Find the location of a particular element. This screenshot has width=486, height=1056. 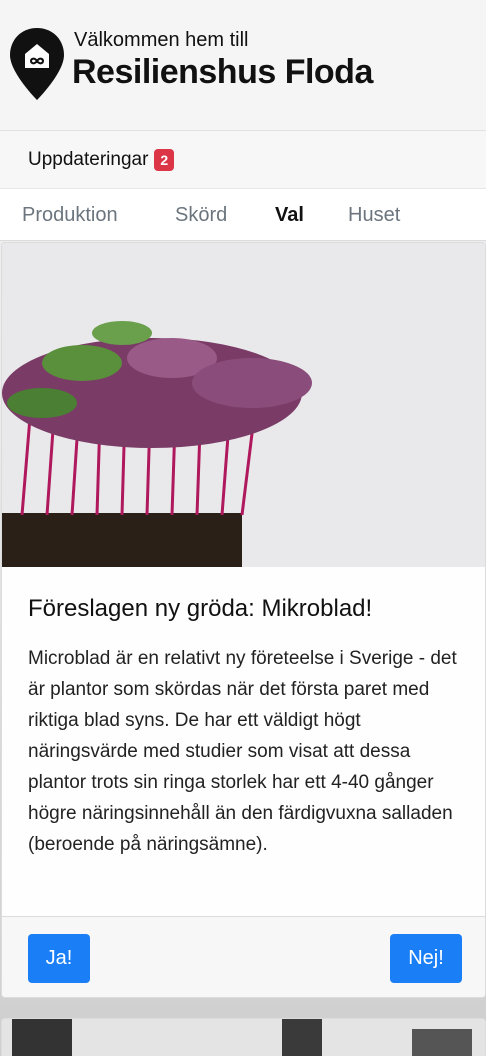

card-footer: Ja! Nej! is located at coordinates (243, 956).